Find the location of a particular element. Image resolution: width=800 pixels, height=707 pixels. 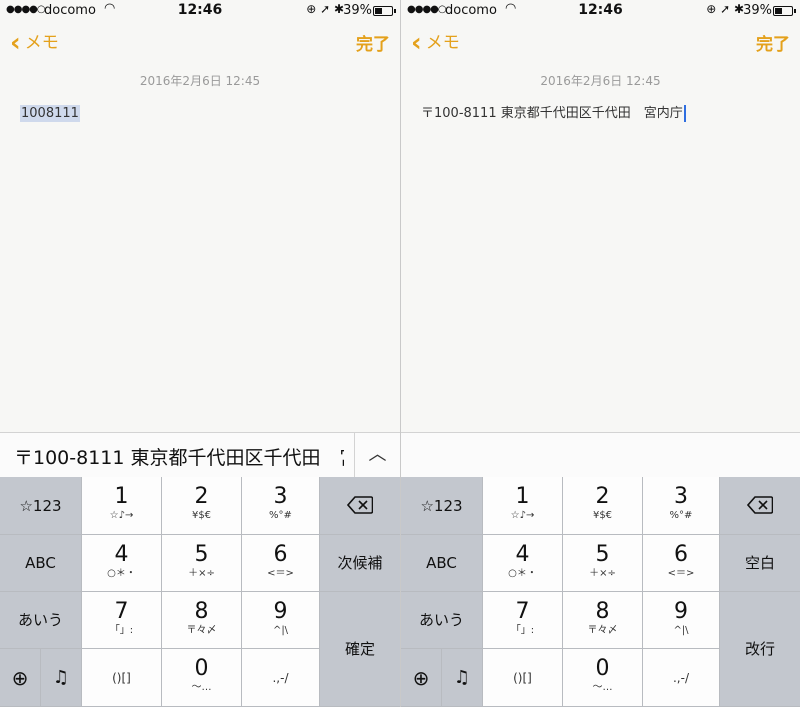

key-return: 改行 is located at coordinates (760, 649).